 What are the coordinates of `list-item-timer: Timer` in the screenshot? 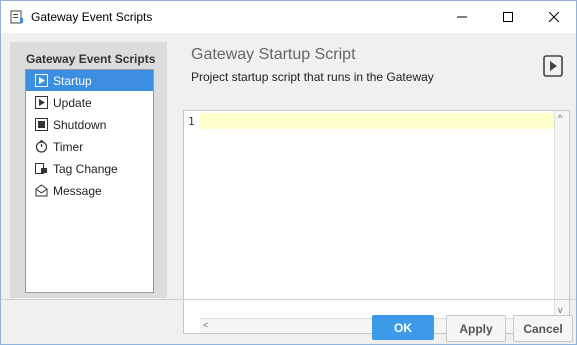 It's located at (89, 146).